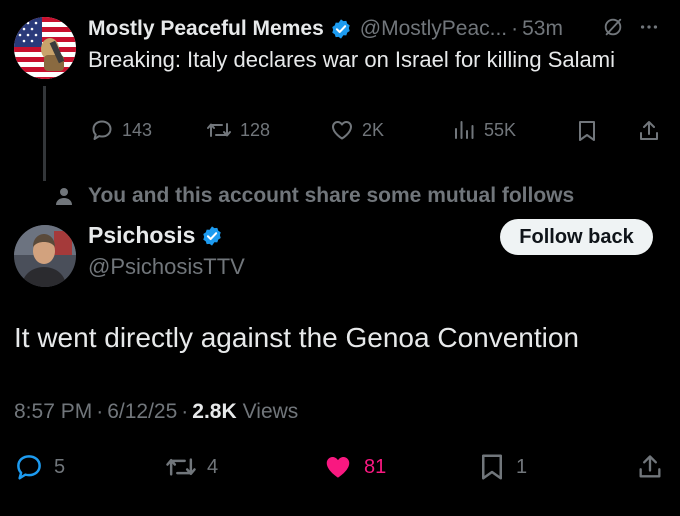  I want to click on flag-avatar-image, so click(45, 48).